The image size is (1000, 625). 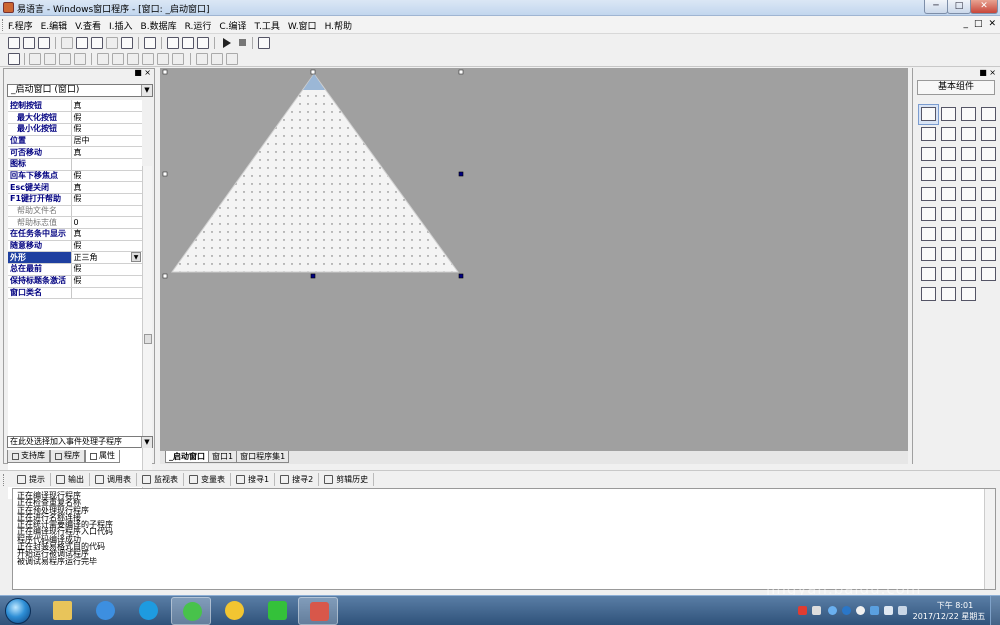 What do you see at coordinates (202, 59) in the screenshot?
I see `bring-front-icon` at bounding box center [202, 59].